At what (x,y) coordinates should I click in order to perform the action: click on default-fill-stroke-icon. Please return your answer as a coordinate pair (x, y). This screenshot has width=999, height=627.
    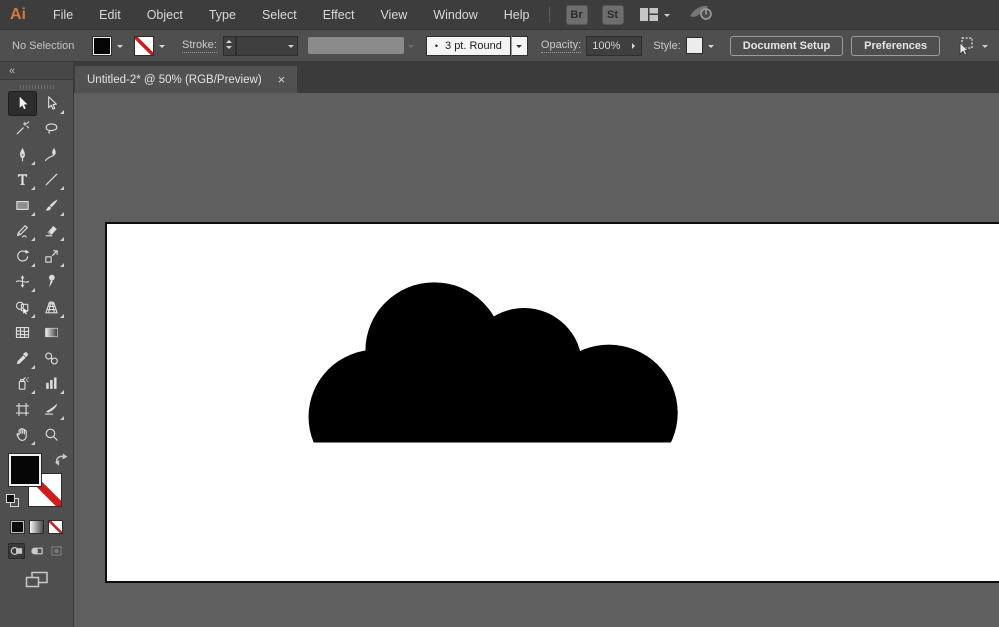
    Looking at the image, I should click on (12, 500).